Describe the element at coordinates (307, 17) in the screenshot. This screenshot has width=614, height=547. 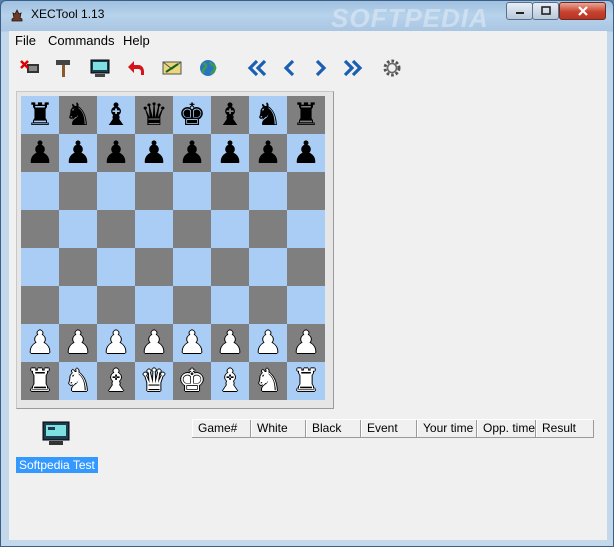
I see `title-bar: XECTool 1.13 SOFTPEDIA` at that location.